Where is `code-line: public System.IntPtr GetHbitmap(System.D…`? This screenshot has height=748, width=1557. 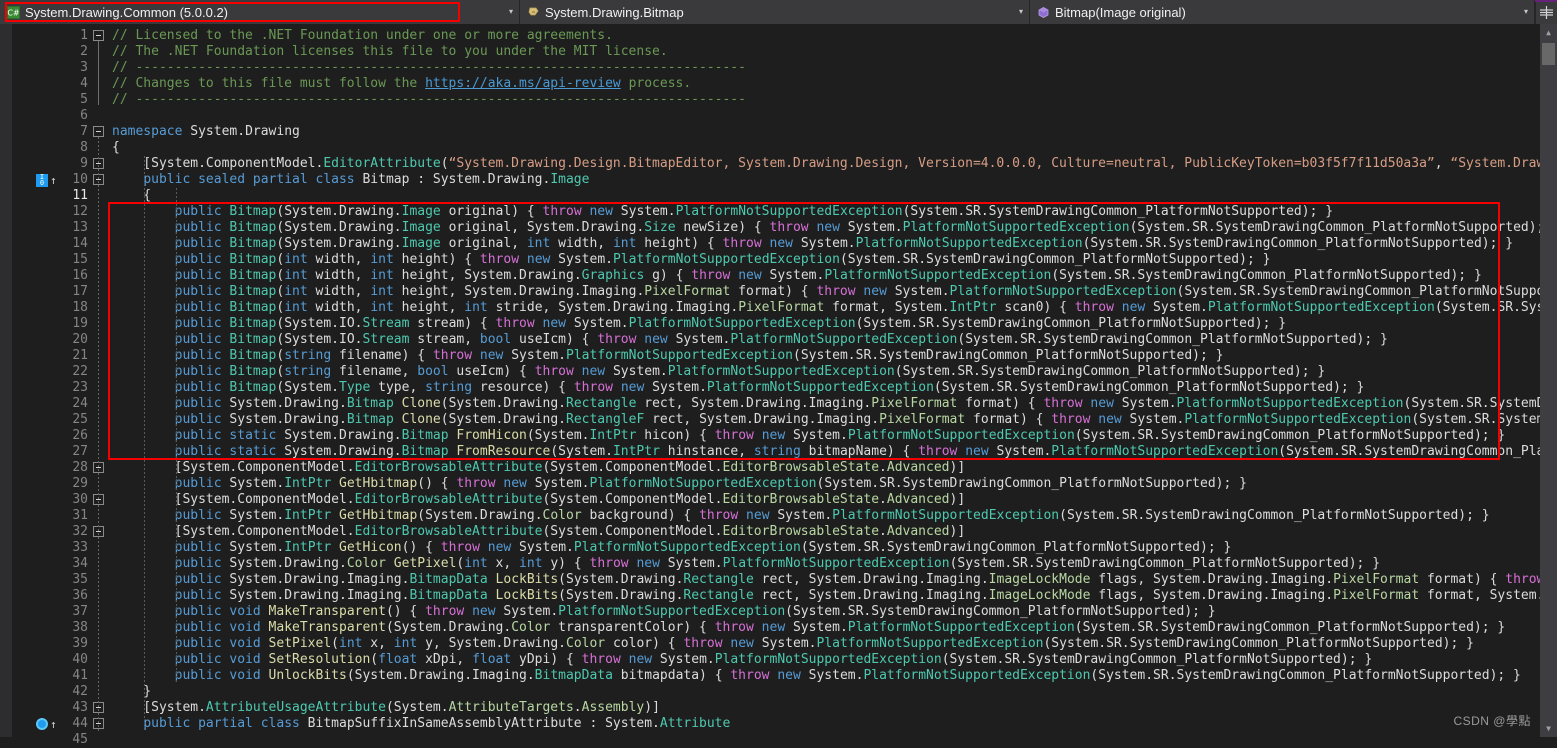 code-line: public System.IntPtr GetHbitmap(System.D… is located at coordinates (824, 516).